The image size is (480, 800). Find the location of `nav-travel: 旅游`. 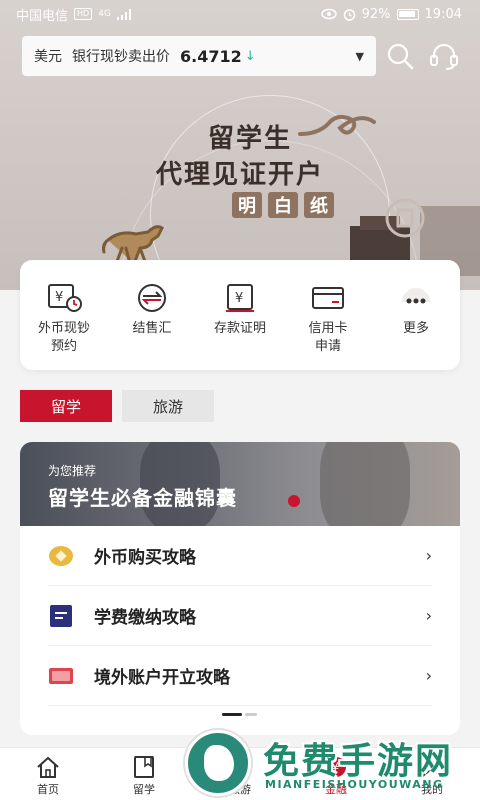

nav-travel: 旅游 is located at coordinates (240, 774).